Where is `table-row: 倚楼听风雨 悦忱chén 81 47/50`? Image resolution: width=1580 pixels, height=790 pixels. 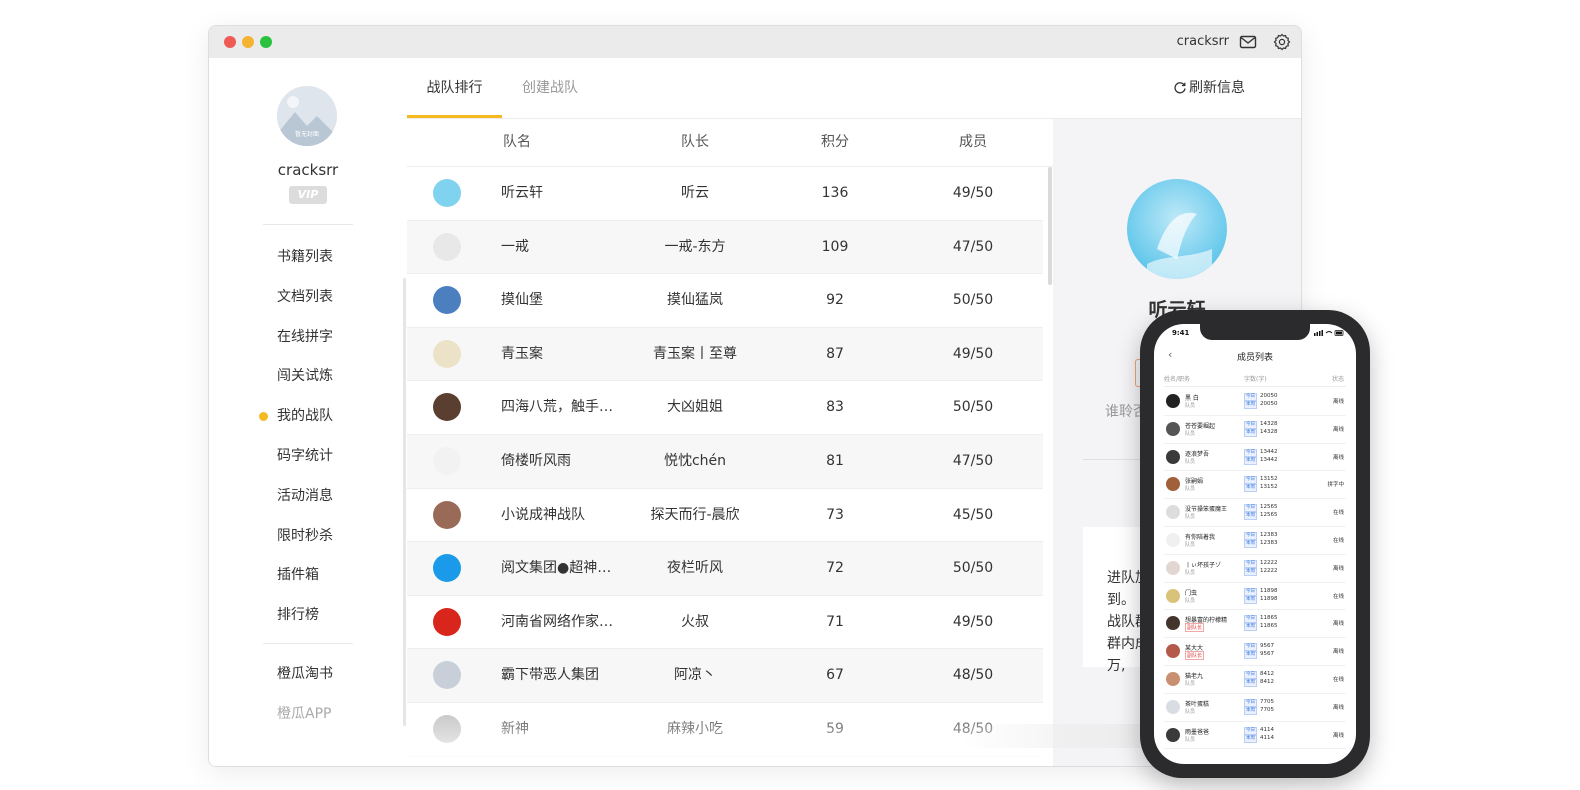
table-row: 倚楼听风雨 悦忱chén 81 47/50 is located at coordinates (725, 461).